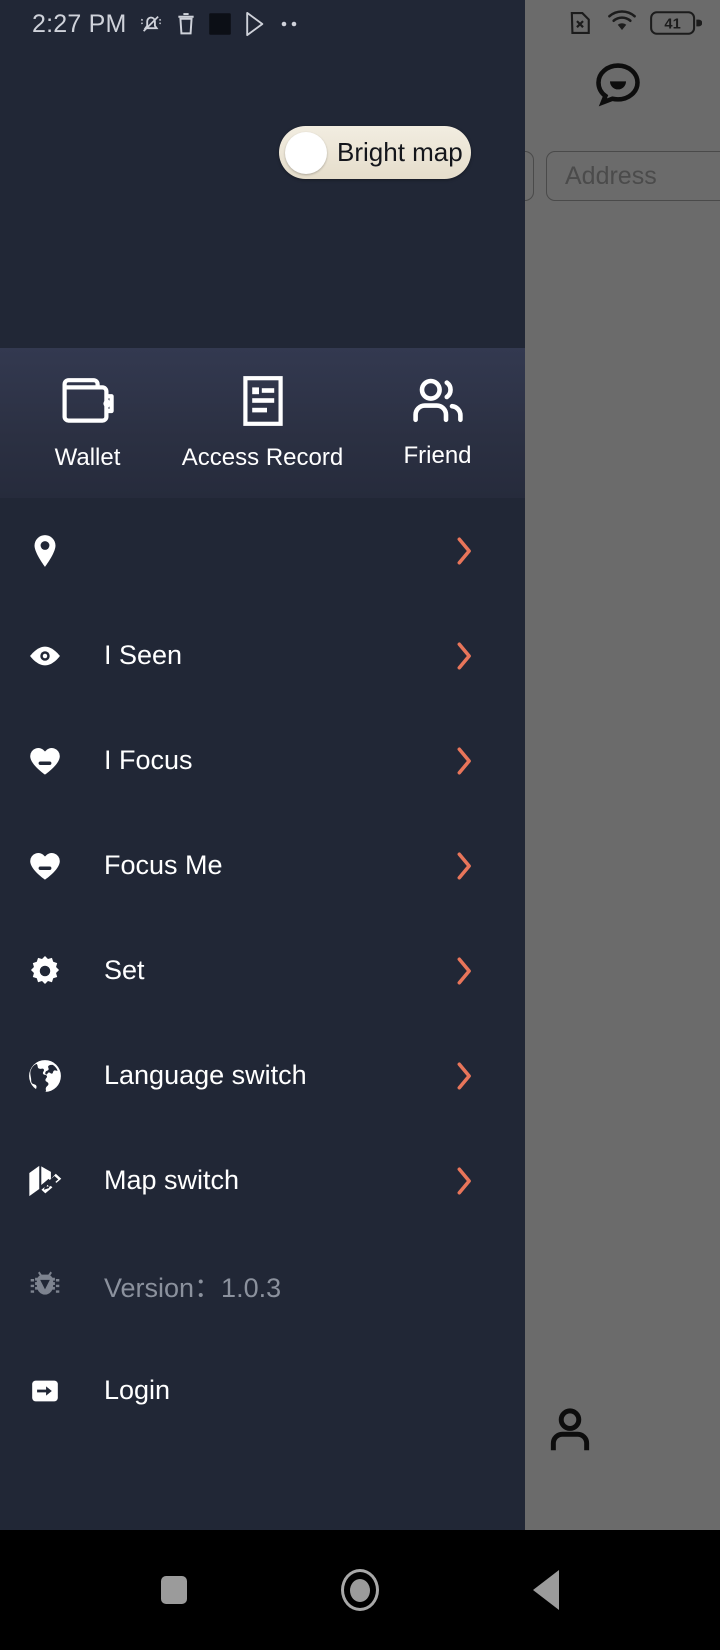 The width and height of the screenshot is (720, 1650). What do you see at coordinates (262, 1390) in the screenshot?
I see `menu-item-login: Login` at bounding box center [262, 1390].